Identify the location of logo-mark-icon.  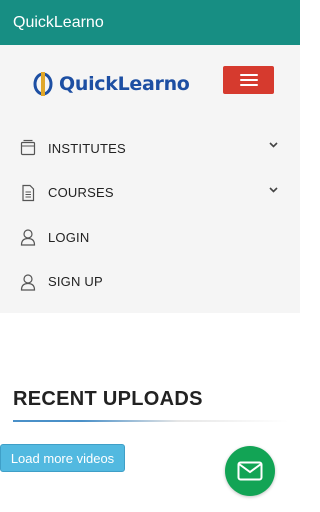
(43, 84).